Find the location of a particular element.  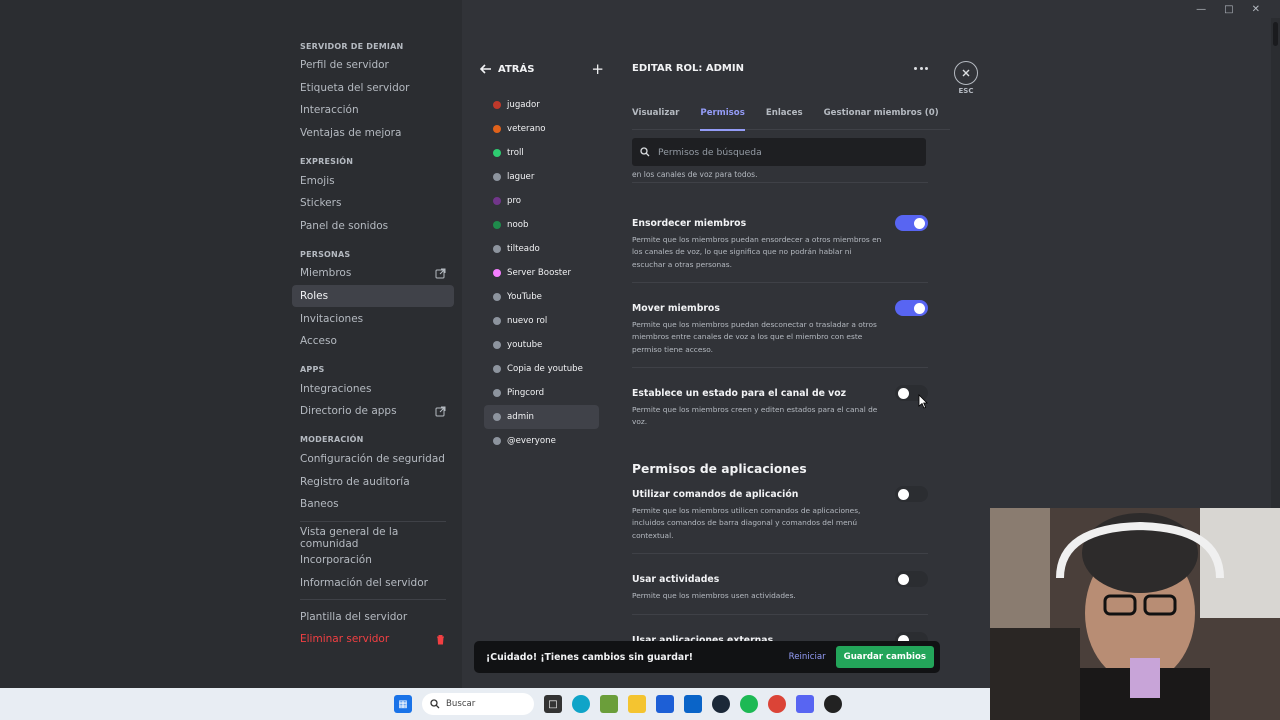

sidebar-item-incorporacion: Incorporación is located at coordinates (373, 560).